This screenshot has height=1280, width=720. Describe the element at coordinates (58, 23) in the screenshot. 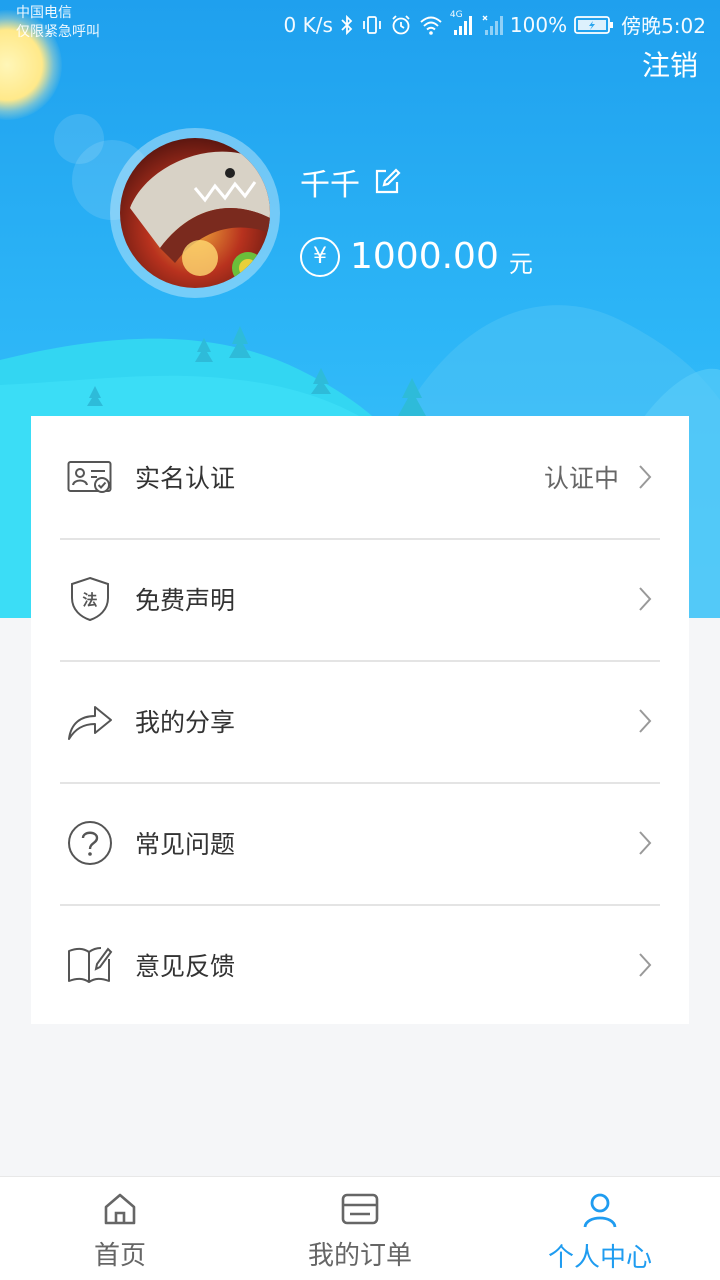

I see `carrier-info: 中国电信 仅限紧急呼叫` at that location.